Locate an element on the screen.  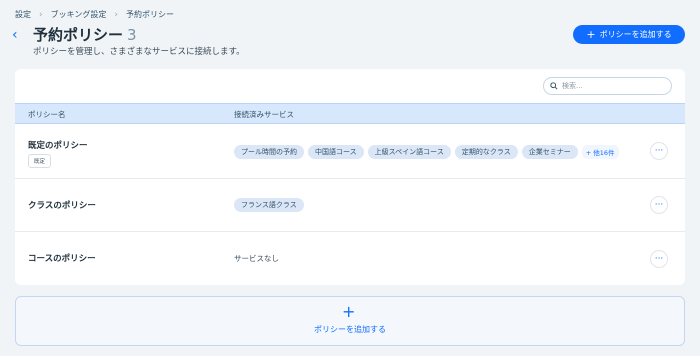
add-policy-box-label: ポリシーを追加する is located at coordinates (350, 329).